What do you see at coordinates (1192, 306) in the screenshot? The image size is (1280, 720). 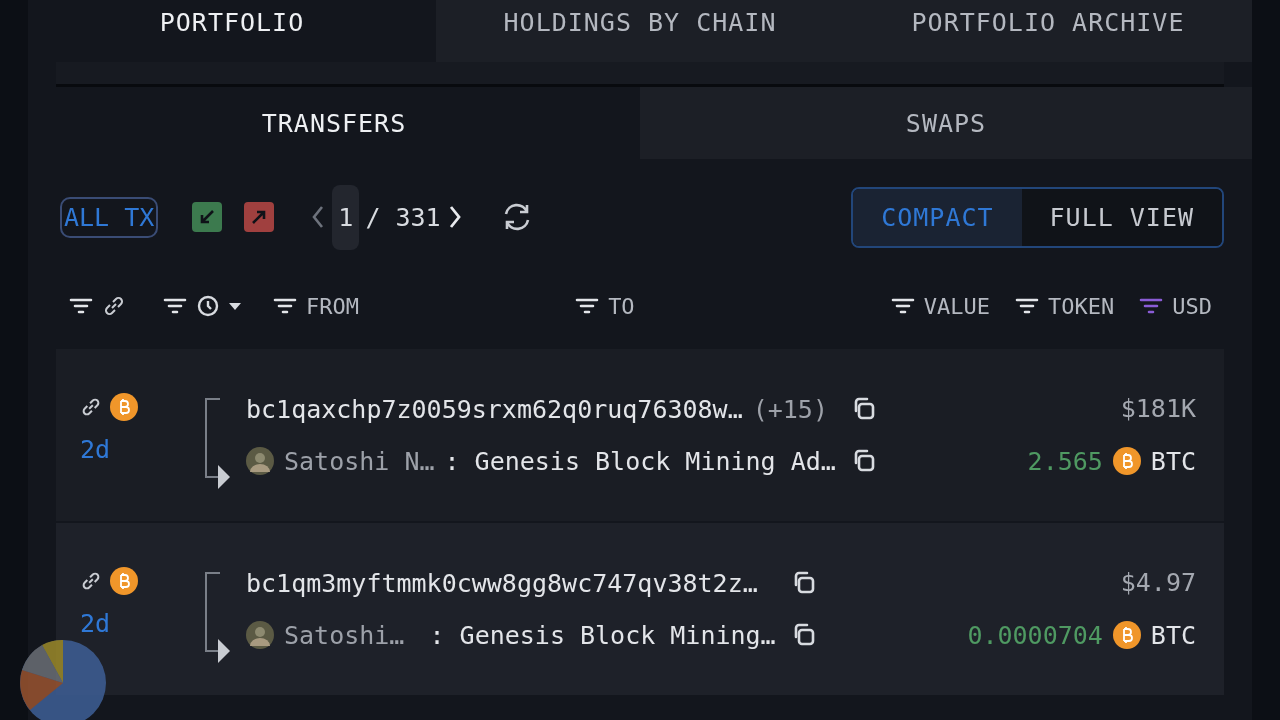 I see `column-header: USD` at bounding box center [1192, 306].